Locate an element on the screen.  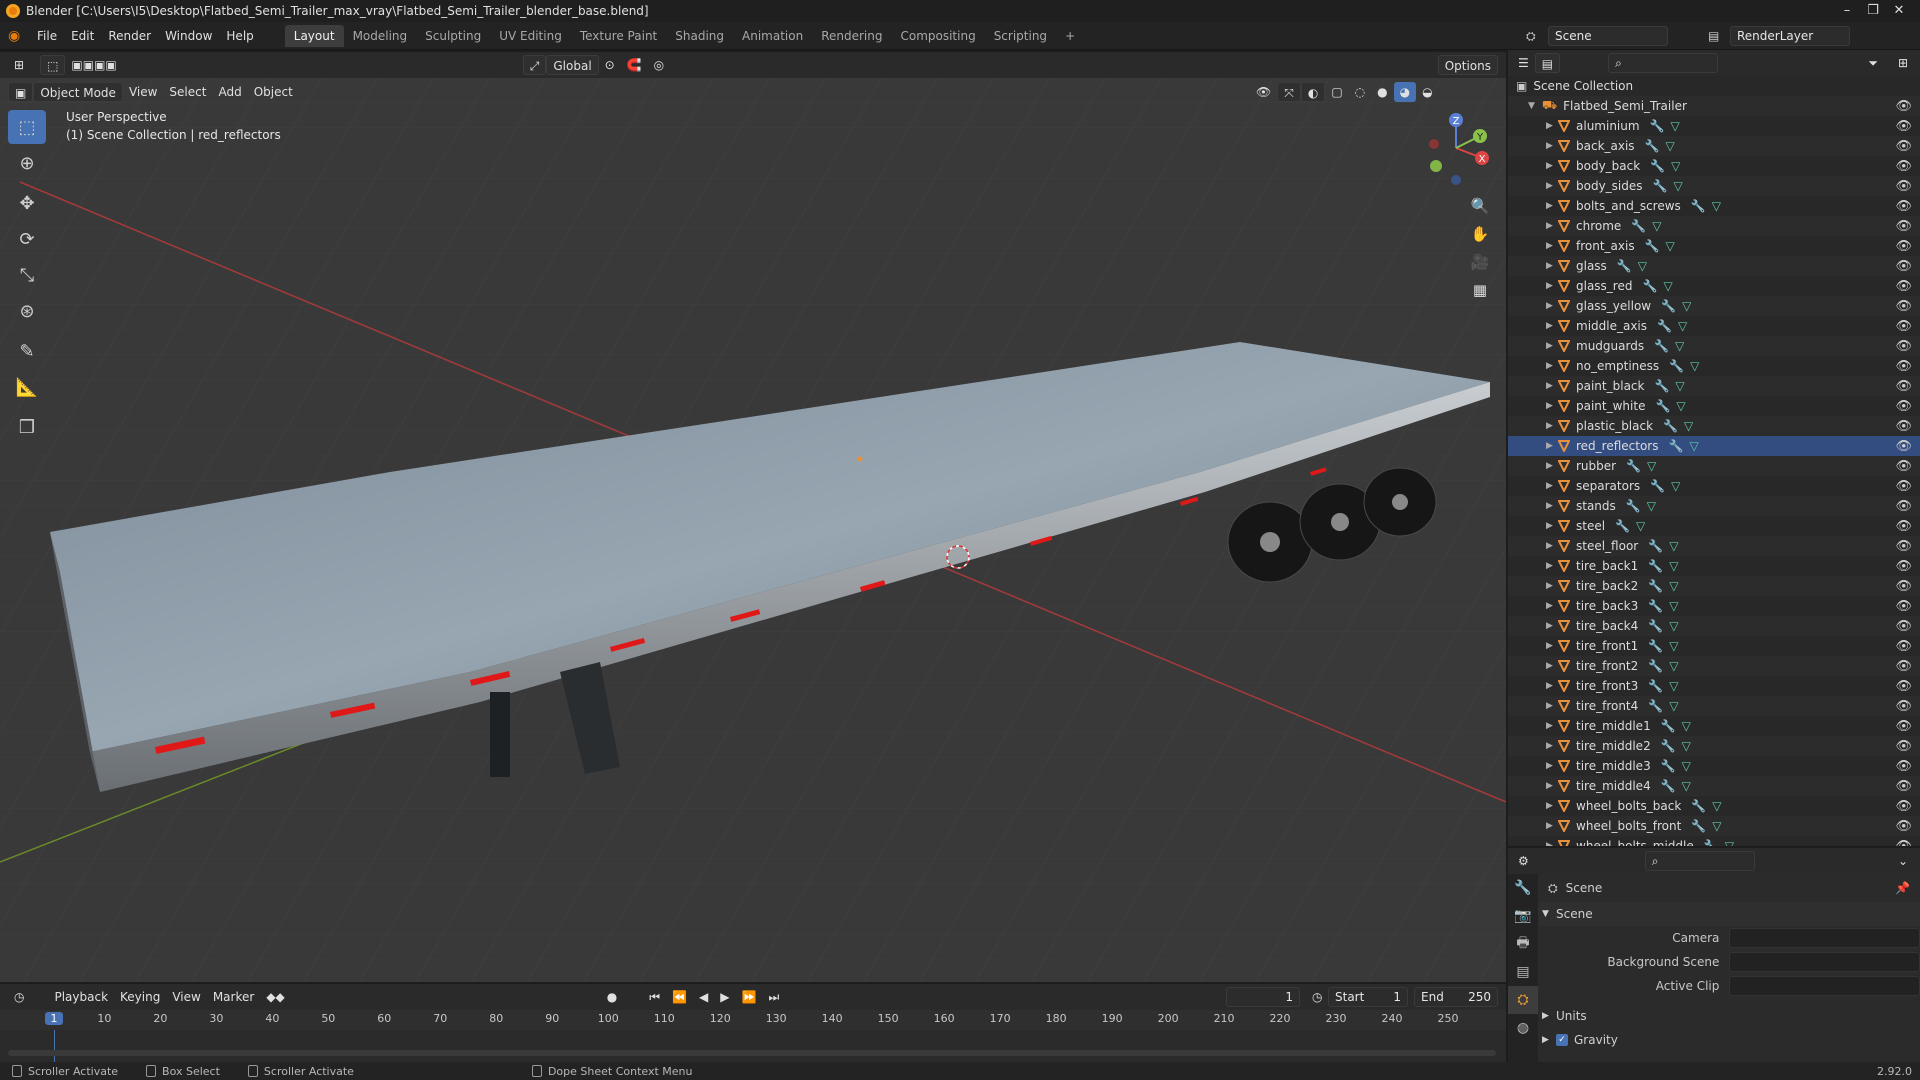
outliner-object-row: ▶ body_sides 🔧 ▽ 👁 is located at coordinates (1714, 186).